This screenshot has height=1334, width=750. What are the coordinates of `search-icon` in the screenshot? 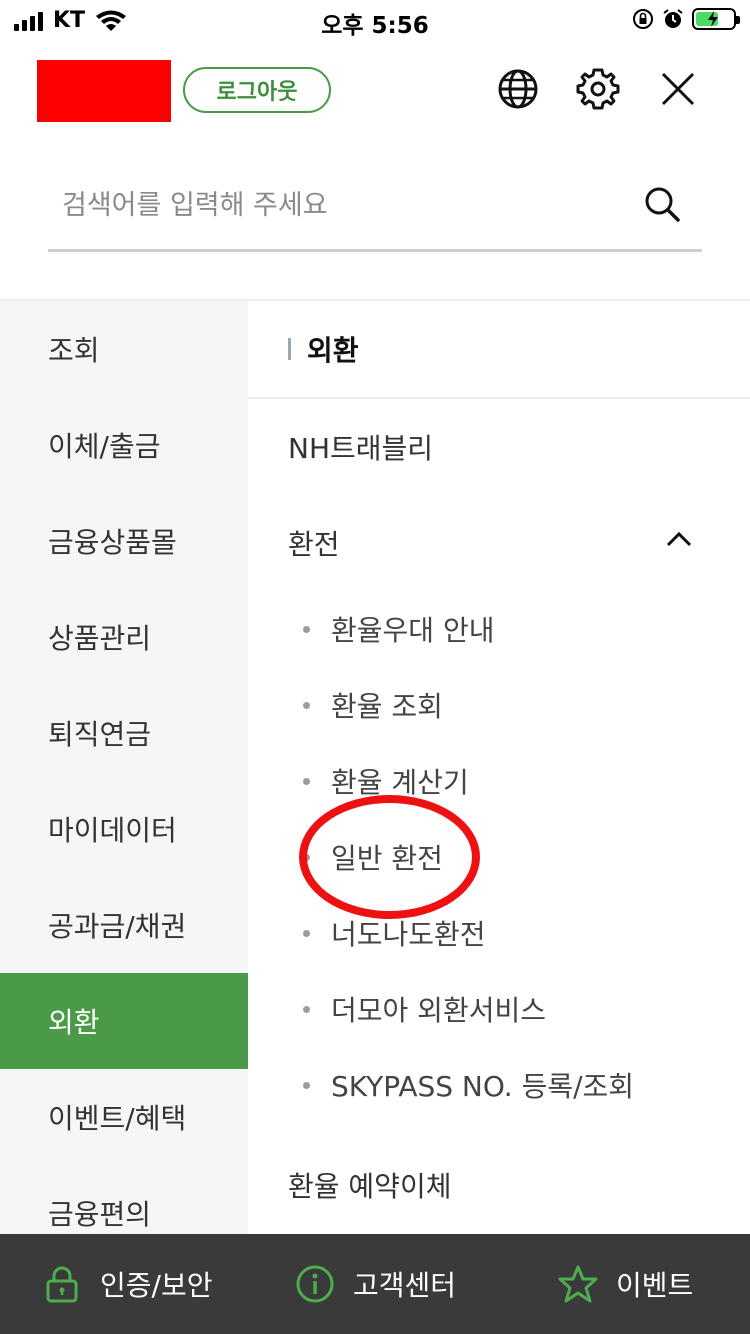 It's located at (662, 204).